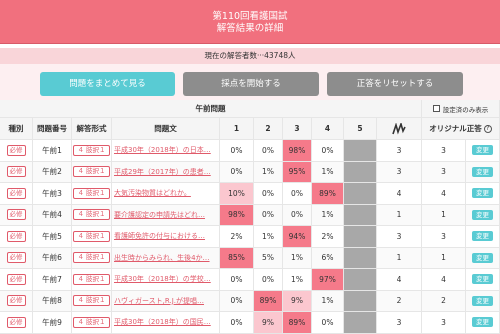  Describe the element at coordinates (52, 280) in the screenshot. I see `question-number: 午前7` at that location.